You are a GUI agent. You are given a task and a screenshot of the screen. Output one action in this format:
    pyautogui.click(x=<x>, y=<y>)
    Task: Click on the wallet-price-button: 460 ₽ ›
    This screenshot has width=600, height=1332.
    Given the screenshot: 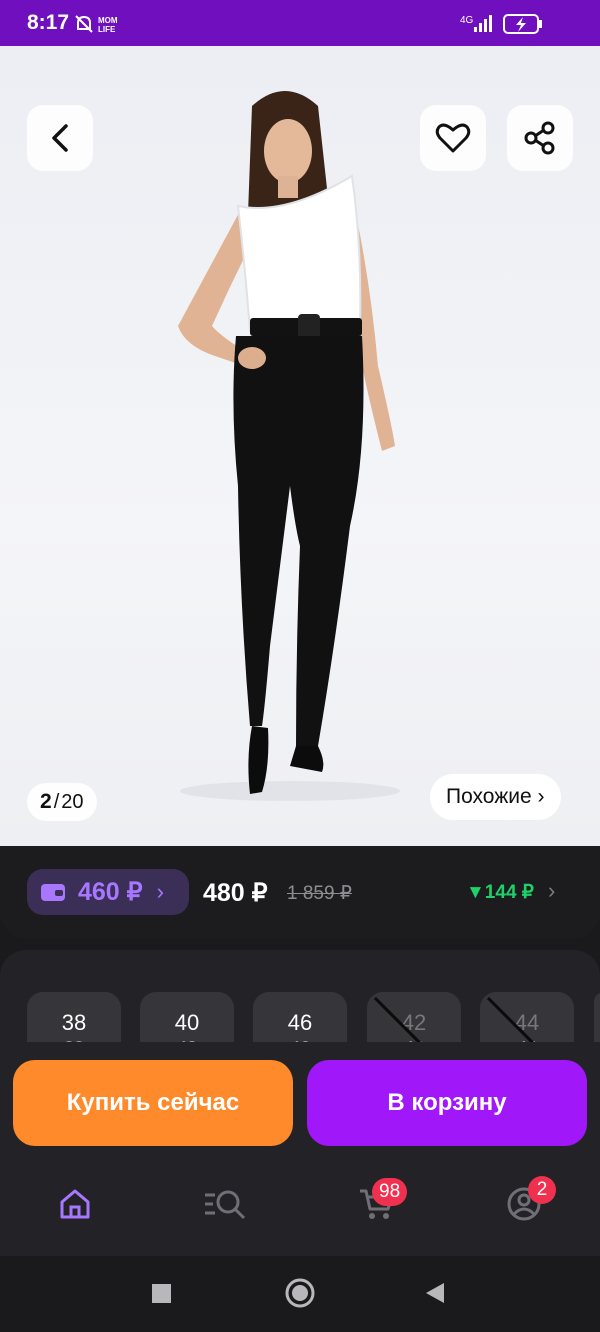 What is the action you would take?
    pyautogui.click(x=108, y=892)
    